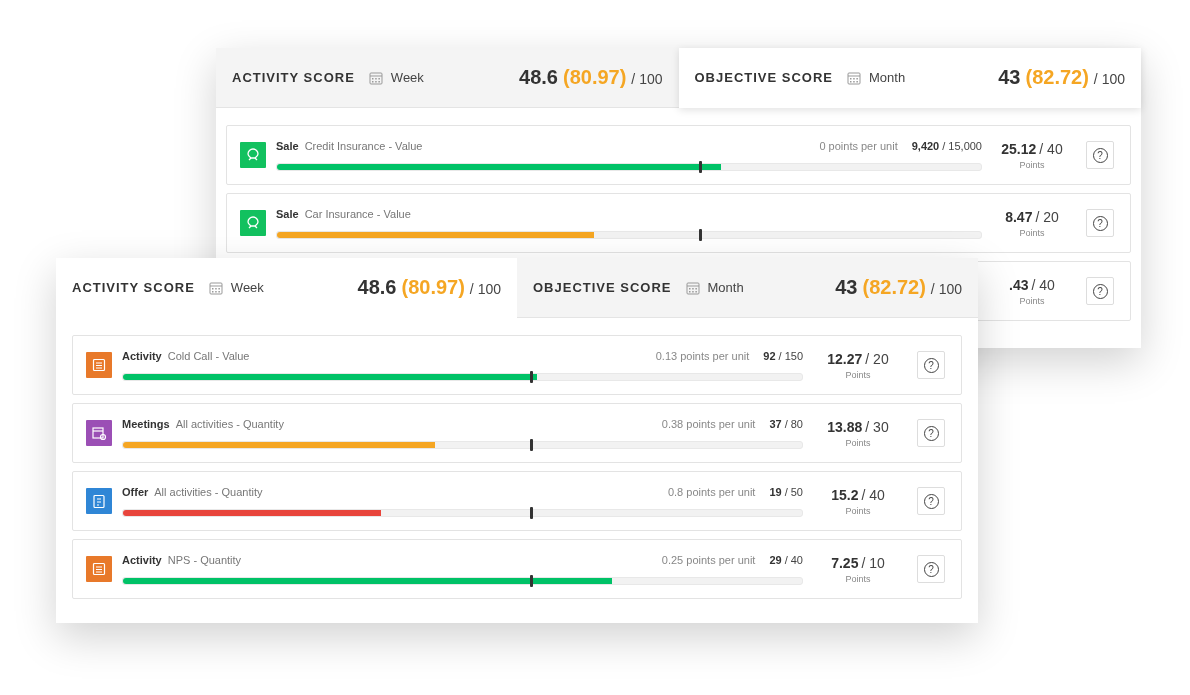  What do you see at coordinates (793, 559) in the screenshot?
I see `progress-target: / 40` at bounding box center [793, 559].